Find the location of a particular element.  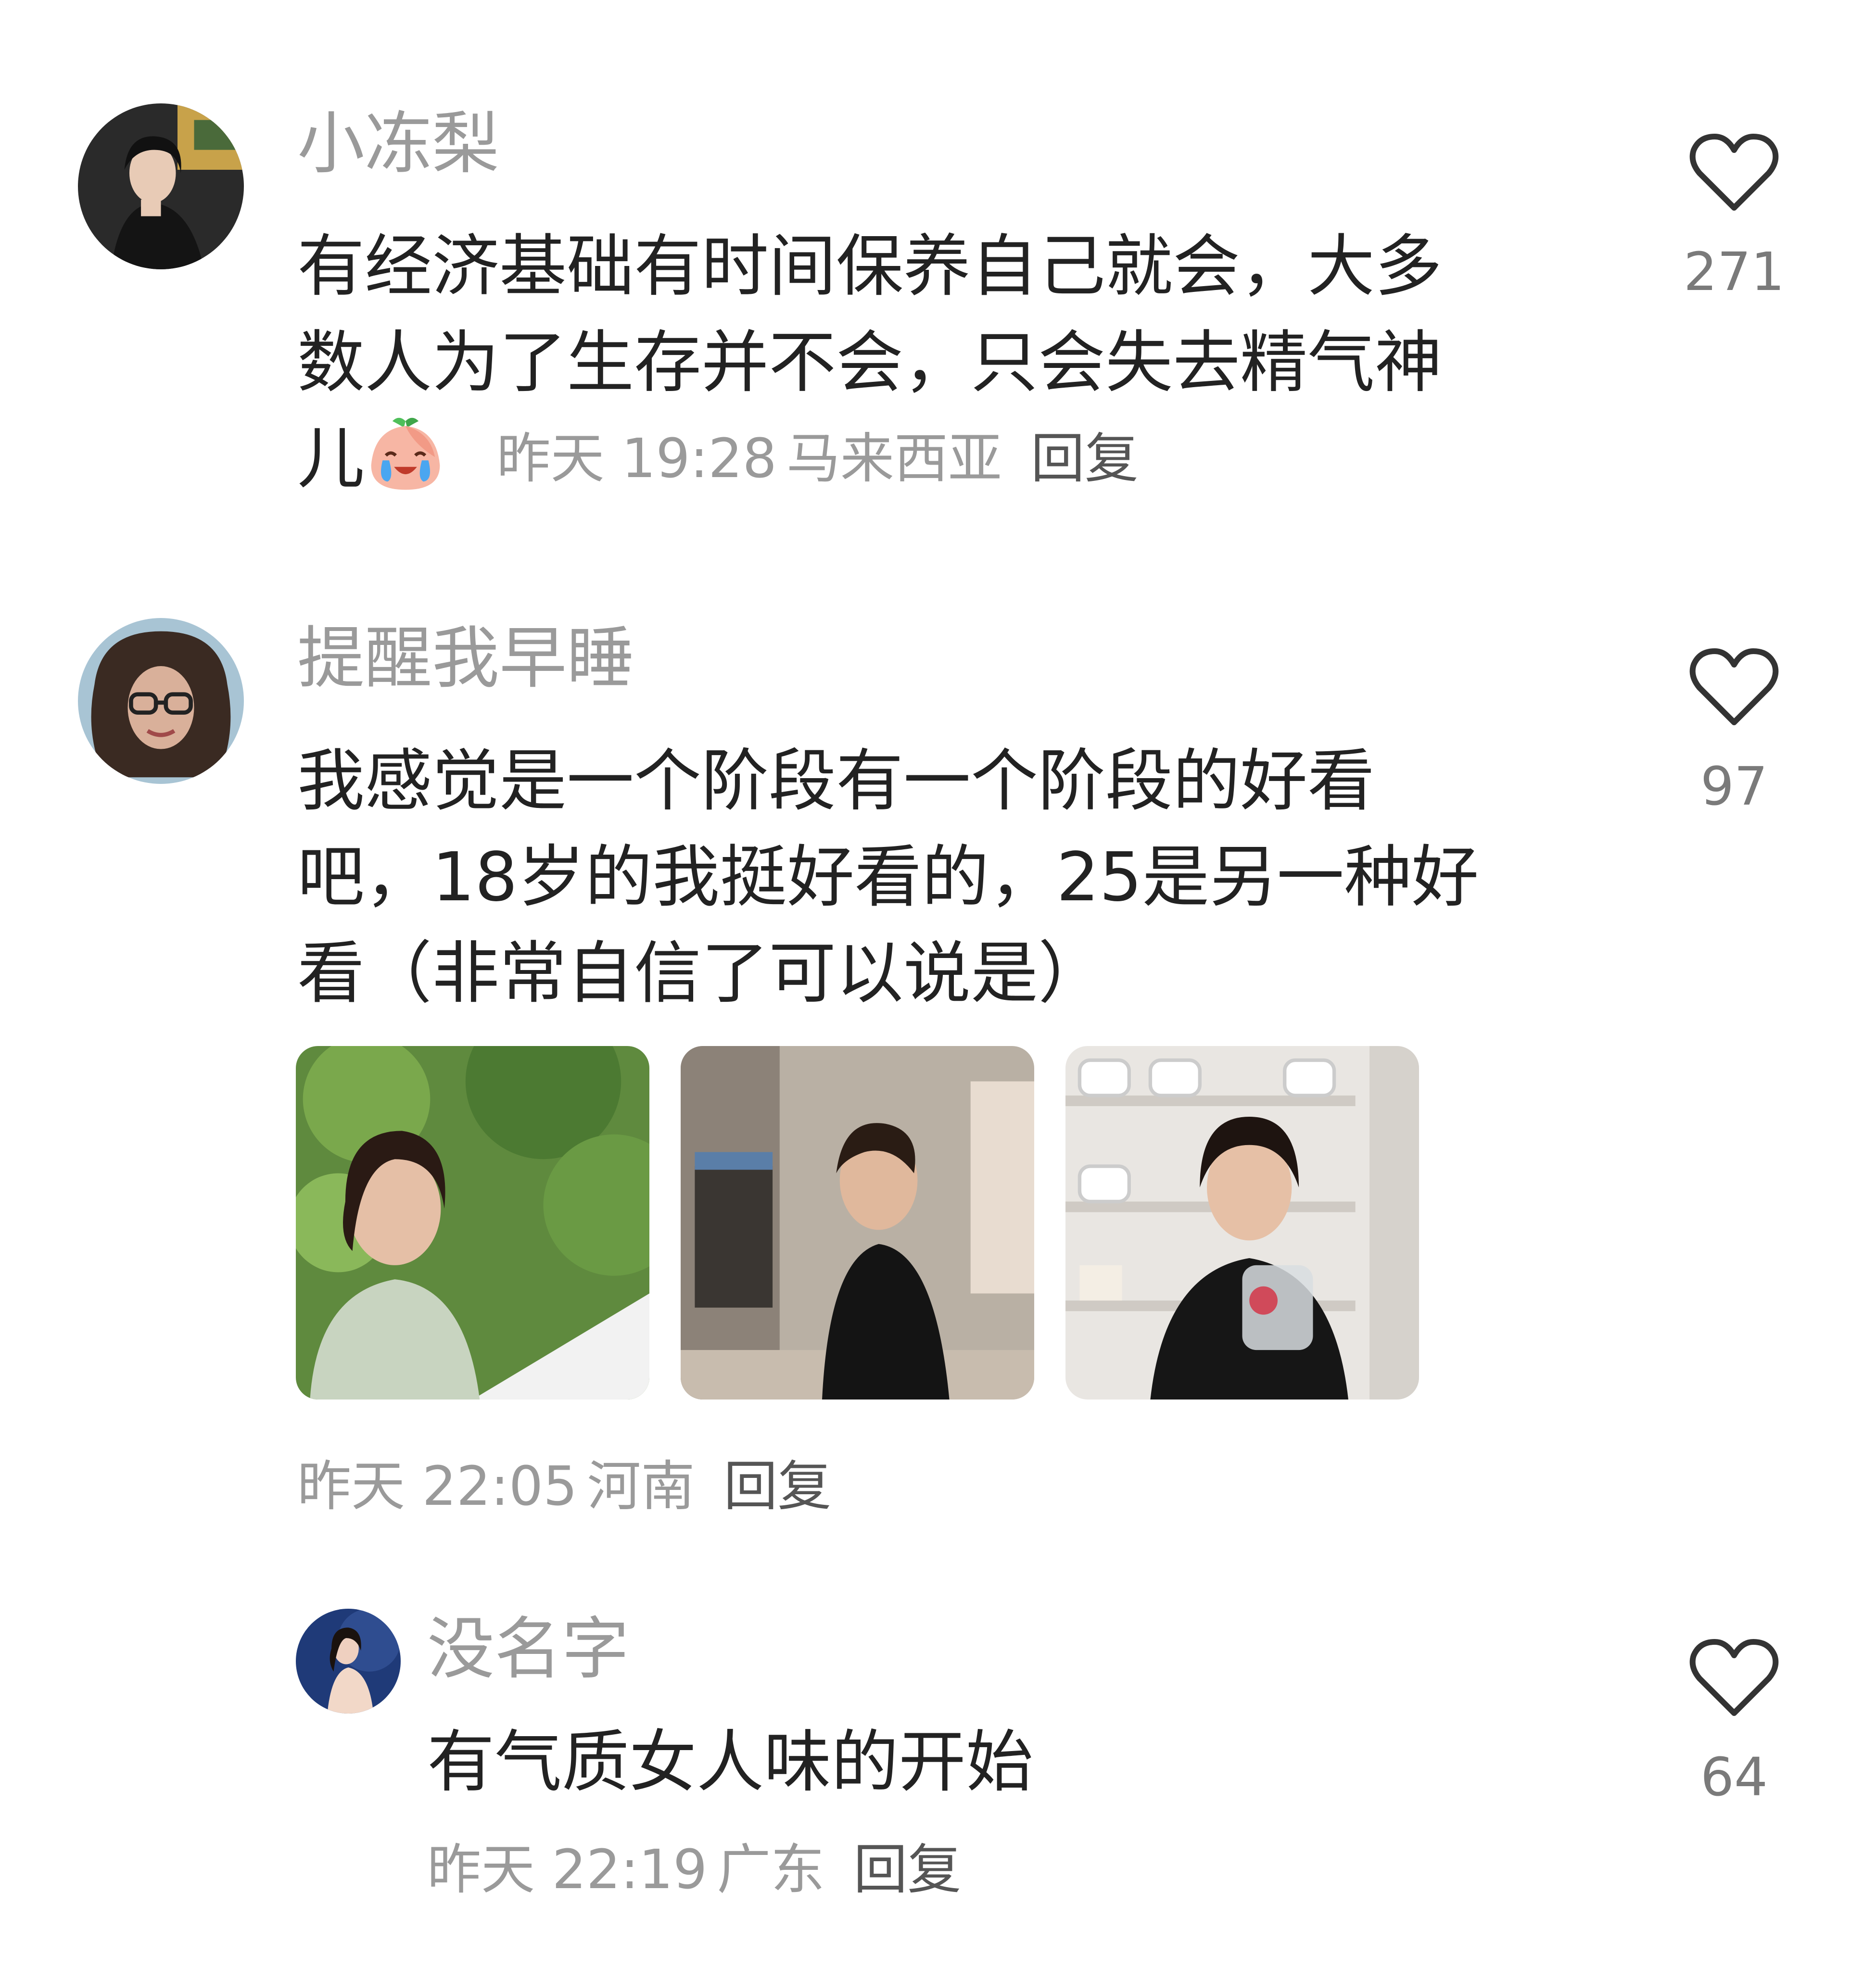

like-button: 64 is located at coordinates (1734, 1716).